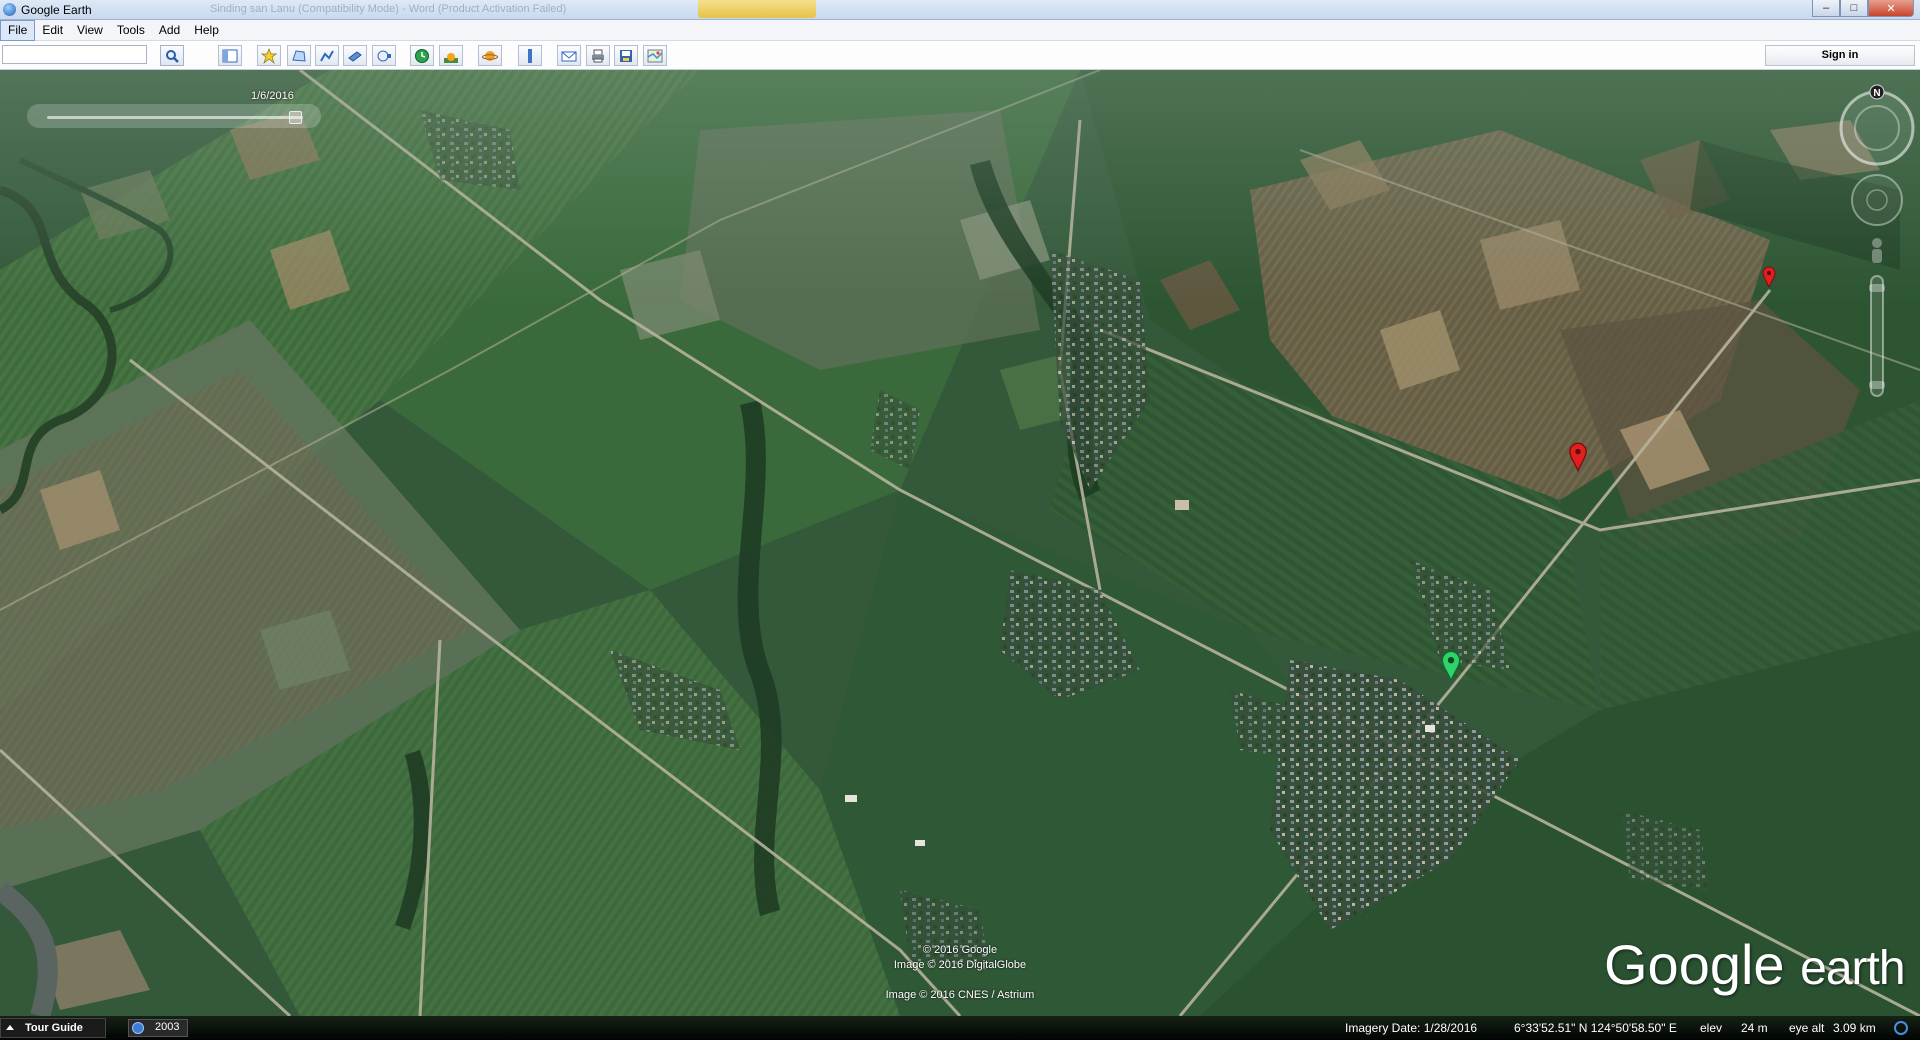 This screenshot has height=1040, width=1920. I want to click on coordinates-readout: 6°33'52.51" N 124°50'58.50" E, so click(1595, 1028).